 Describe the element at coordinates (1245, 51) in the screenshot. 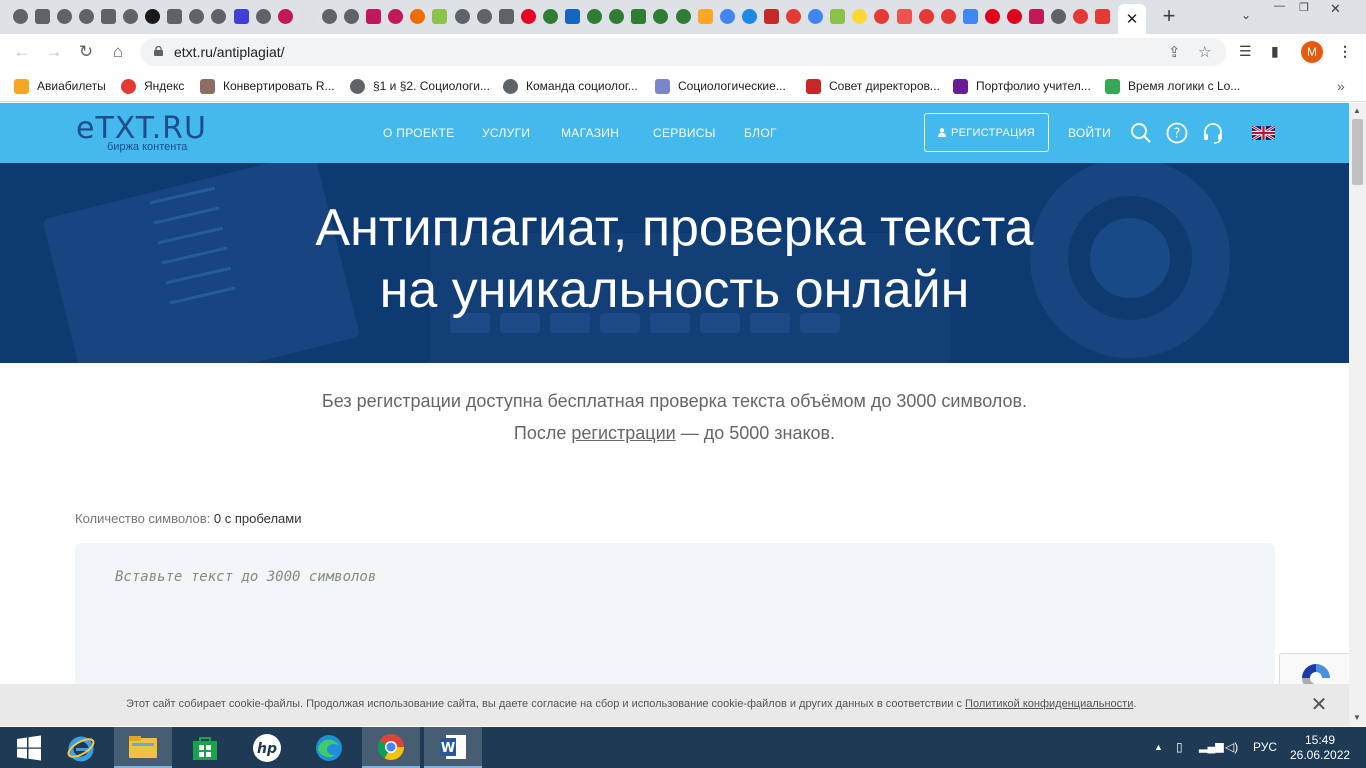

I see `reading-list-icon: ☰` at that location.